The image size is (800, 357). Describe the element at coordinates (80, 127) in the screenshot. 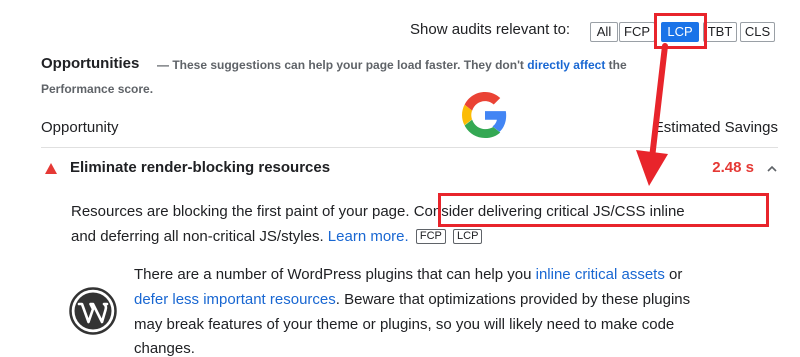

I see `column-header-opportunity: Opportunity` at that location.